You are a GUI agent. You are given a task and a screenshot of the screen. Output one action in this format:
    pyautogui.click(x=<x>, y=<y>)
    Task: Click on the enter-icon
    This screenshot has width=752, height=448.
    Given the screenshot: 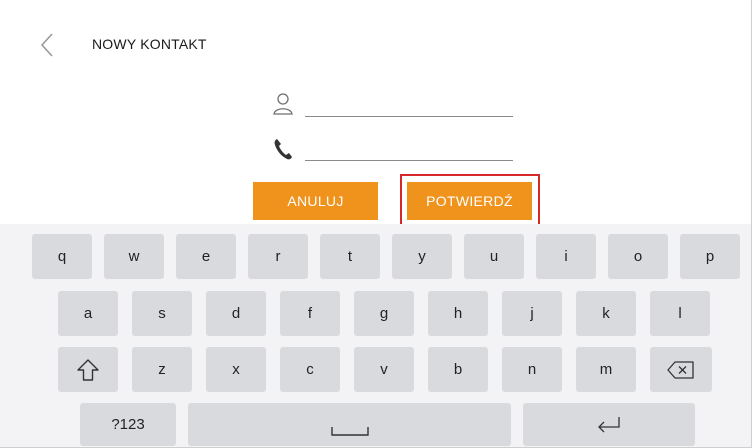 What is the action you would take?
    pyautogui.click(x=609, y=424)
    